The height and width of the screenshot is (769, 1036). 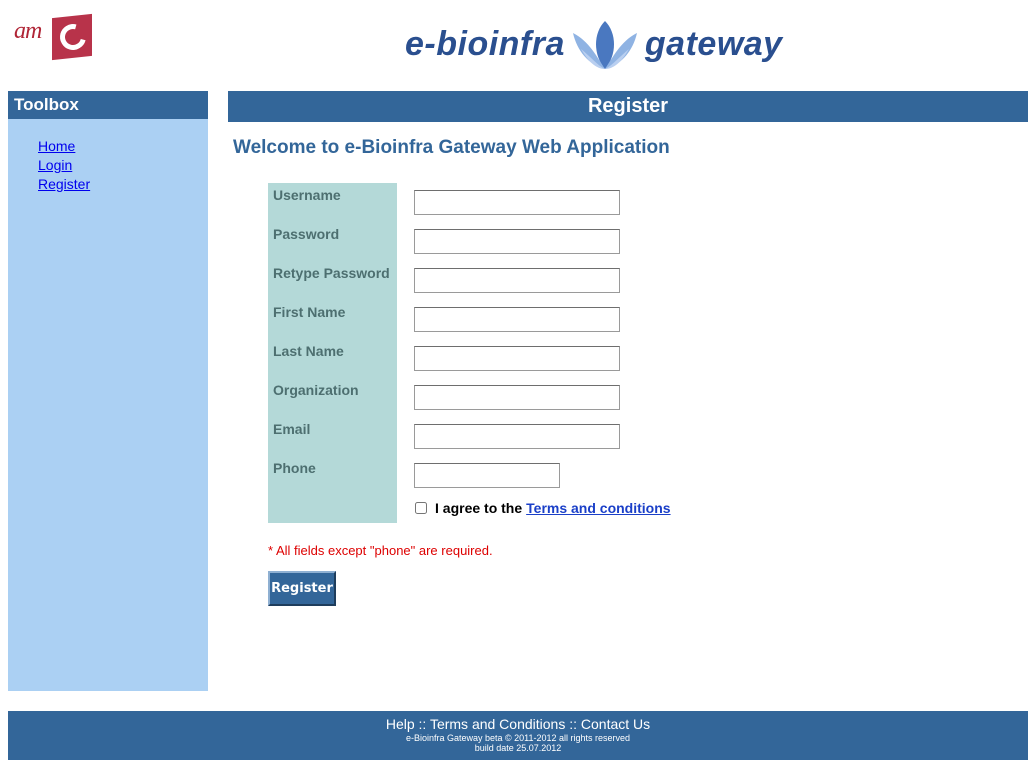 I want to click on lotus-icon, so click(x=604, y=45).